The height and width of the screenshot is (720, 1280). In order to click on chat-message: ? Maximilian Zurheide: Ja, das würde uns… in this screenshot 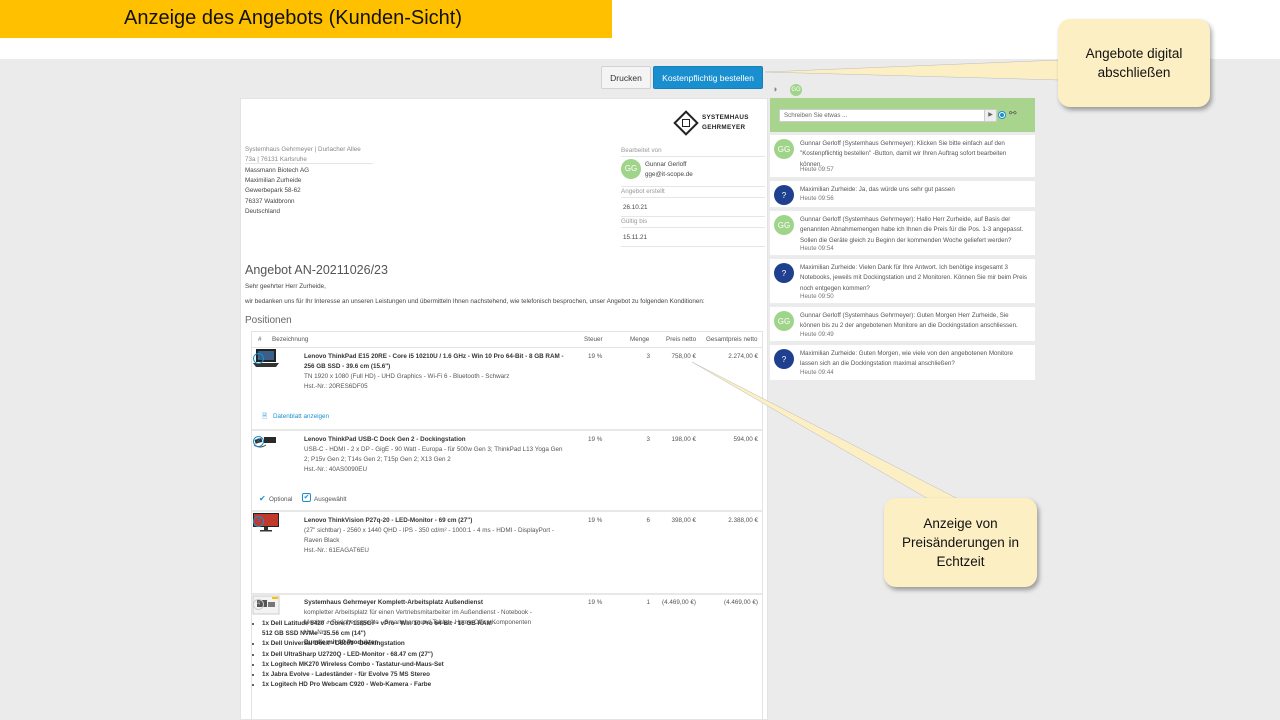, I will do `click(902, 194)`.